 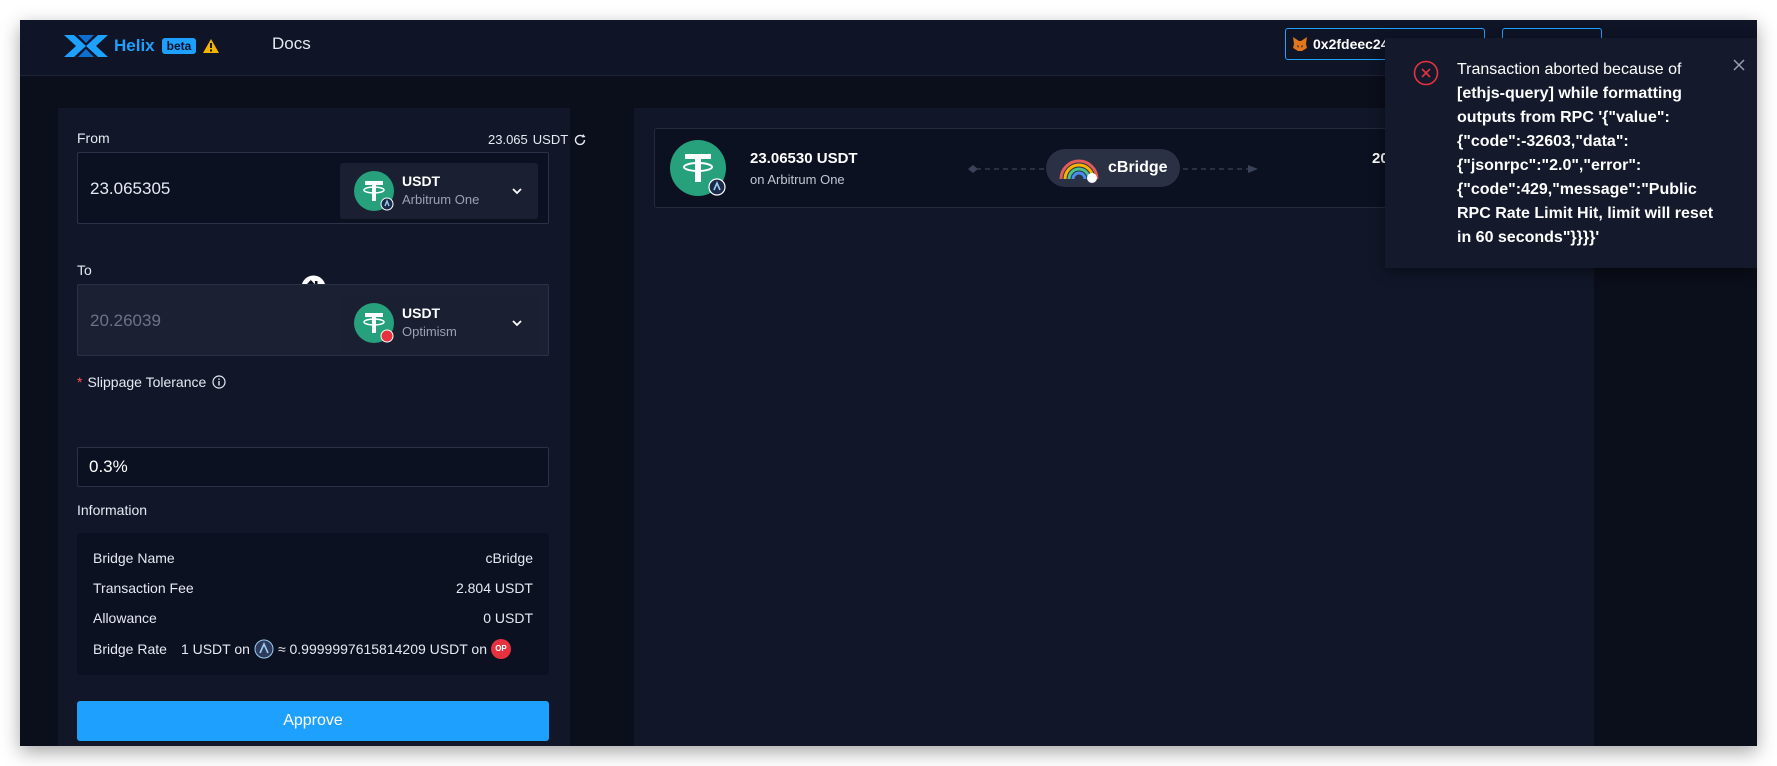 I want to click on optimism-icon: OP, so click(x=500, y=649).